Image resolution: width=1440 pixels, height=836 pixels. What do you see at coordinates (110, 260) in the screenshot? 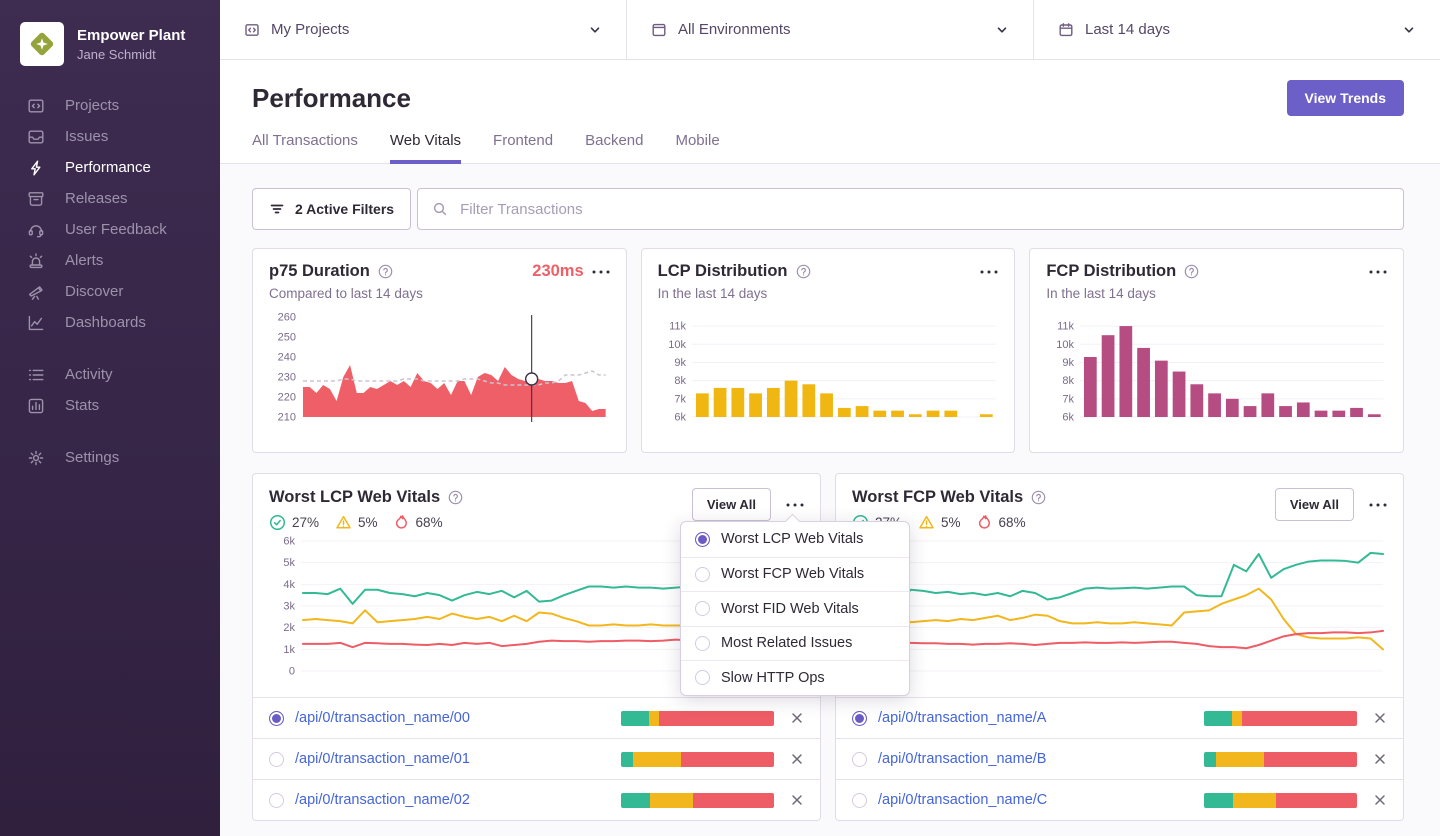
I see `sidebar-item-alerts: Alerts` at bounding box center [110, 260].